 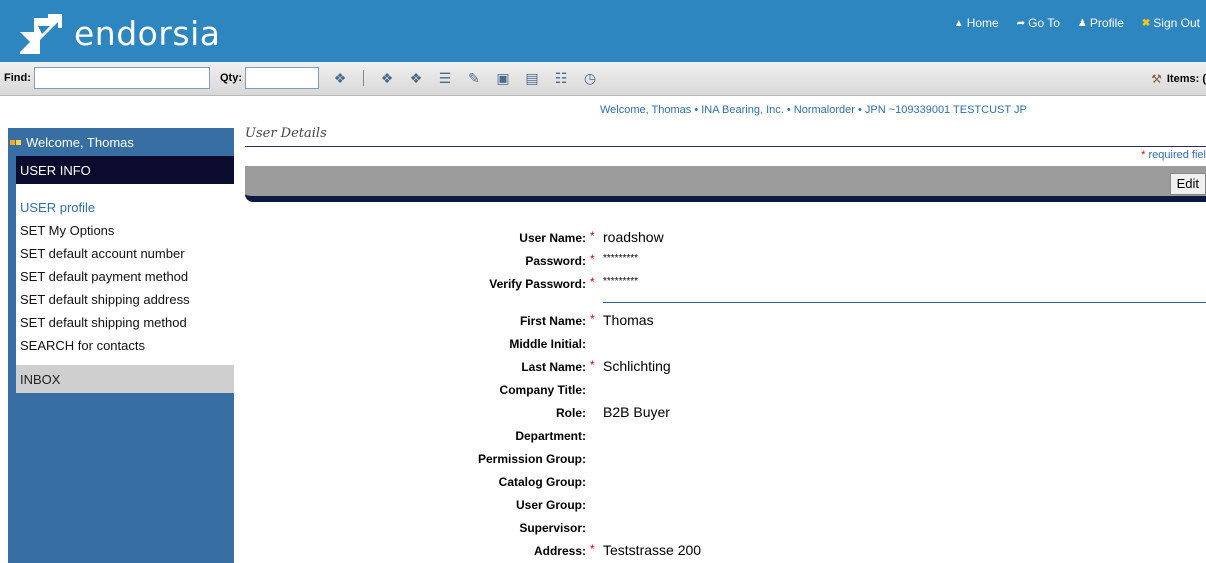 What do you see at coordinates (958, 23) in the screenshot?
I see `home-icon: ▲` at bounding box center [958, 23].